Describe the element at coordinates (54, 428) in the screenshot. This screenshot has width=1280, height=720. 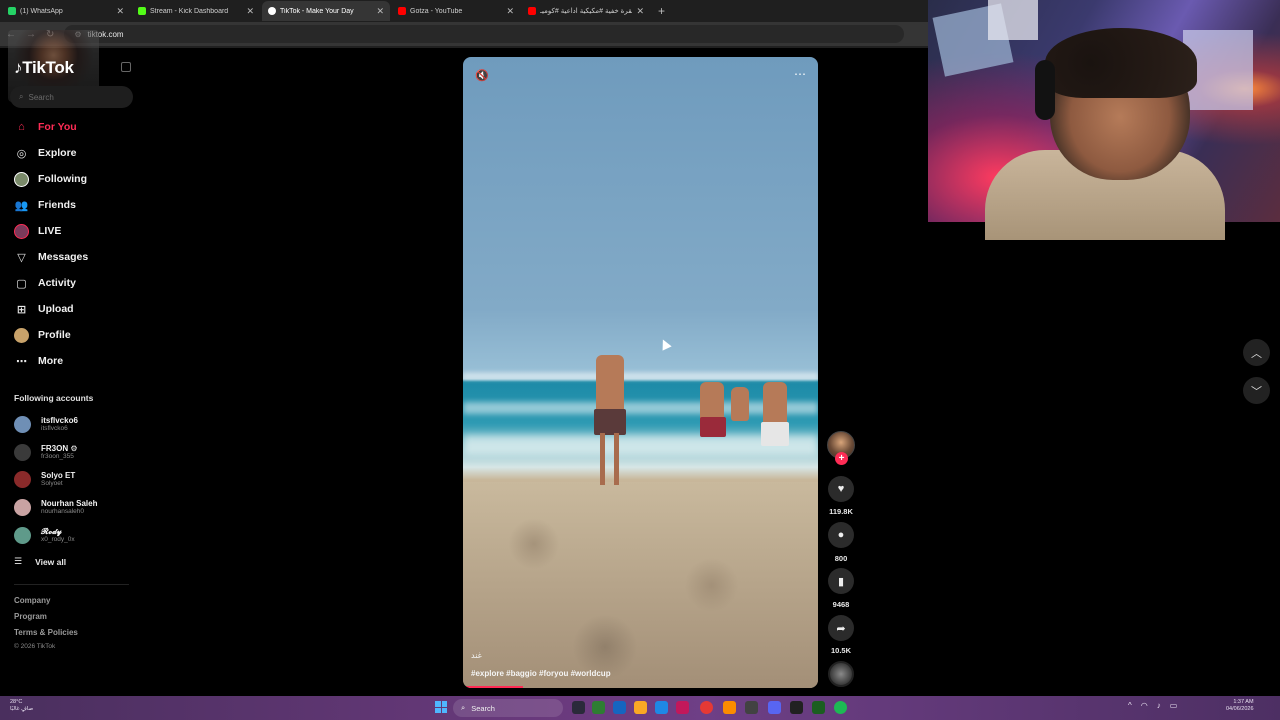
I see `account-handle: itsflvcko6` at that location.